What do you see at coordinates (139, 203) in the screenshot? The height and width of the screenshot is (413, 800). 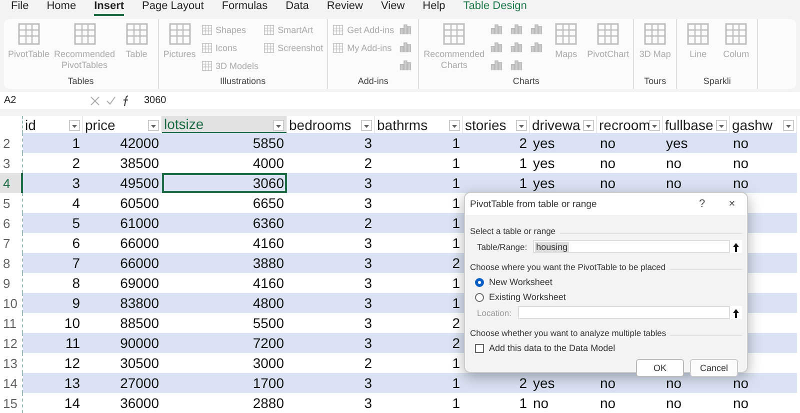 I see `table-cell-text: 60500` at bounding box center [139, 203].